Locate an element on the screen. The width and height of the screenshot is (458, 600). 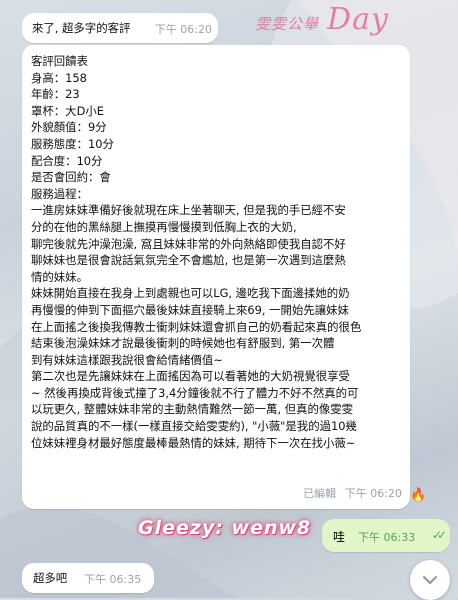
signature-watermark: Gleezy: wenw8 is located at coordinates (225, 528).